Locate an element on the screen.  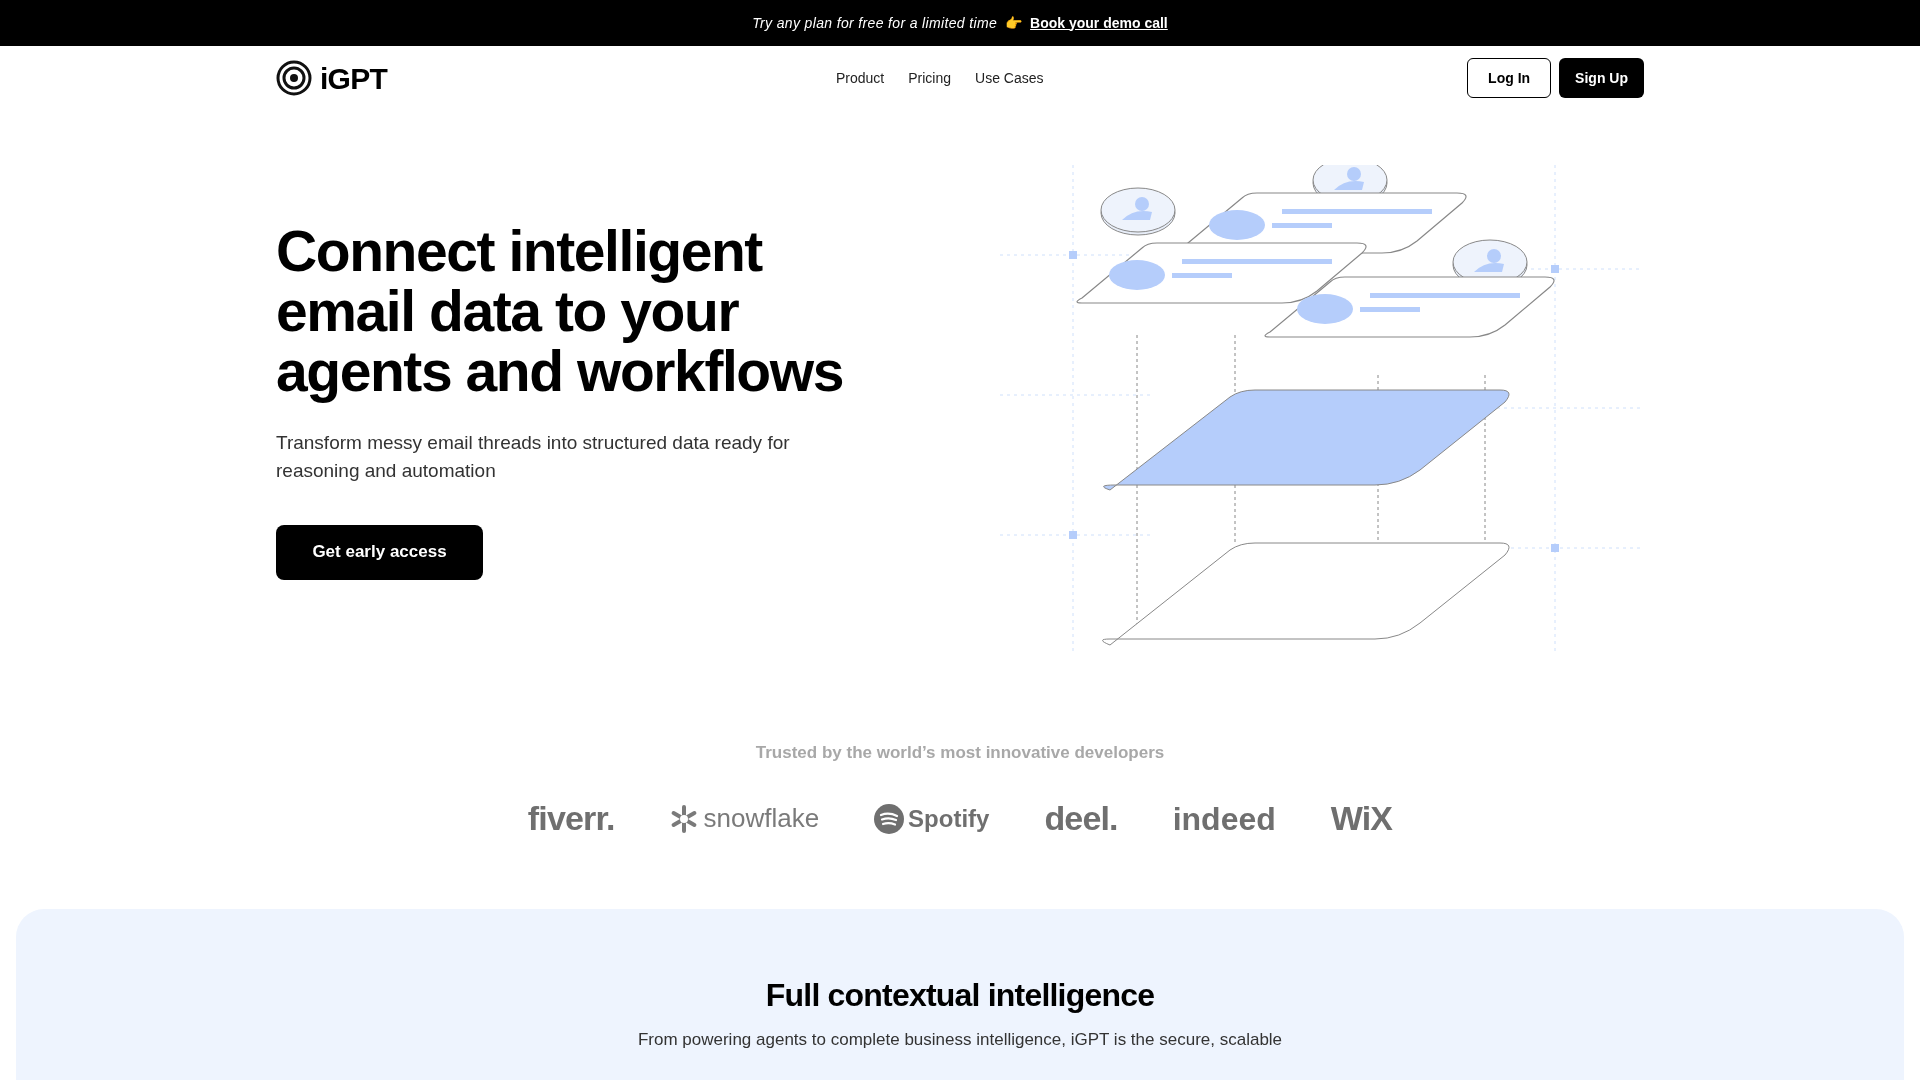
brand-logo: WiX is located at coordinates (1361, 818).